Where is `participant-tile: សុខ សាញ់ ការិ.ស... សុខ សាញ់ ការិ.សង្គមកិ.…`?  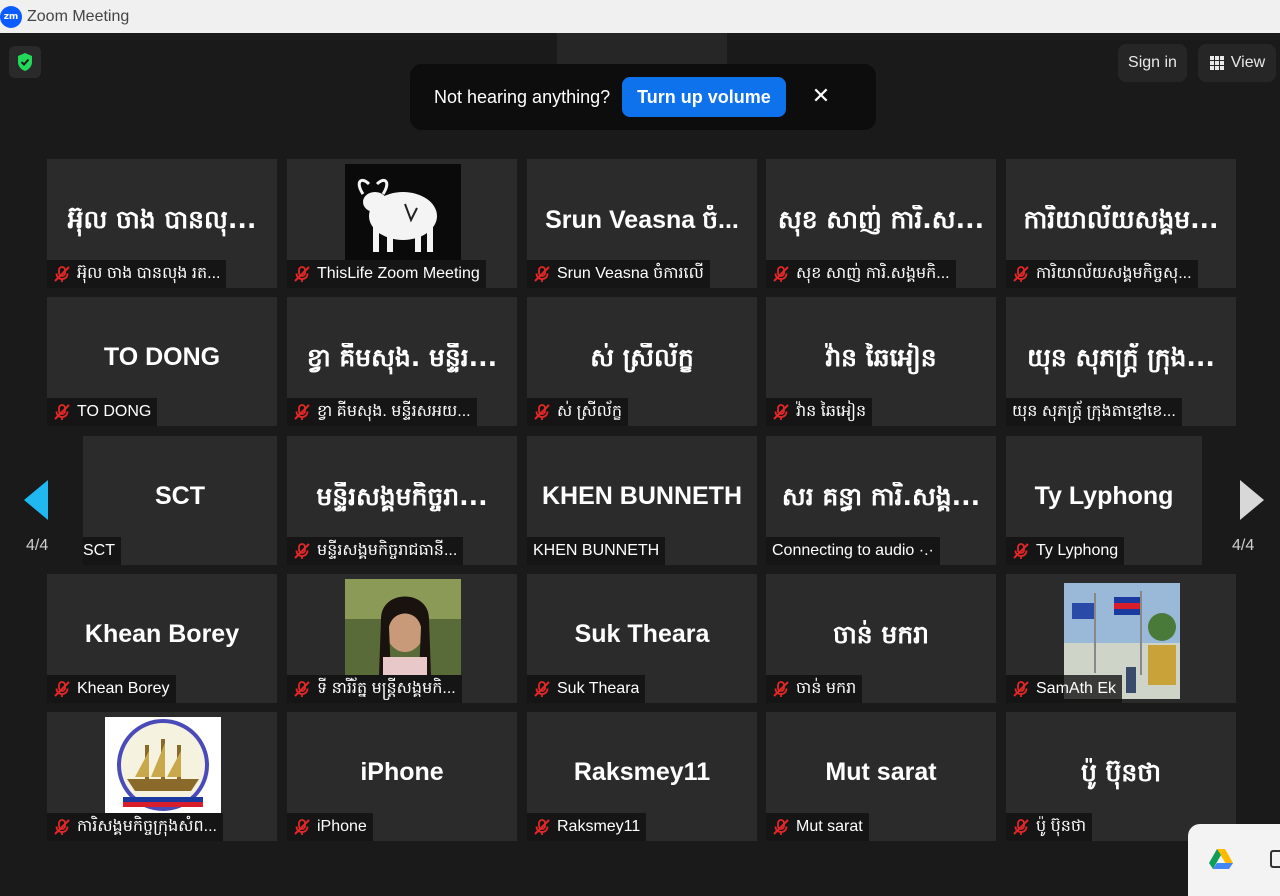
participant-tile: សុខ សាញ់ ការិ.ស... សុខ សាញ់ ការិ.សង្គមកិ.… is located at coordinates (881, 223).